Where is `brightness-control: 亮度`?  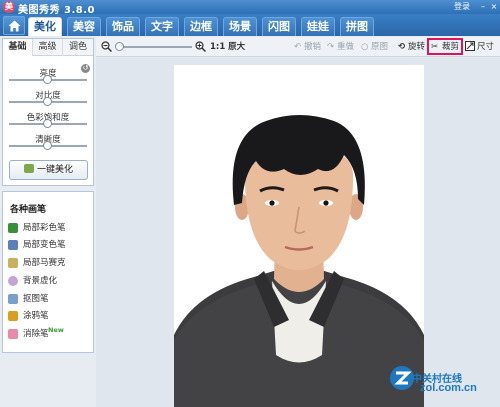
brightness-control: 亮度 is located at coordinates (48, 76).